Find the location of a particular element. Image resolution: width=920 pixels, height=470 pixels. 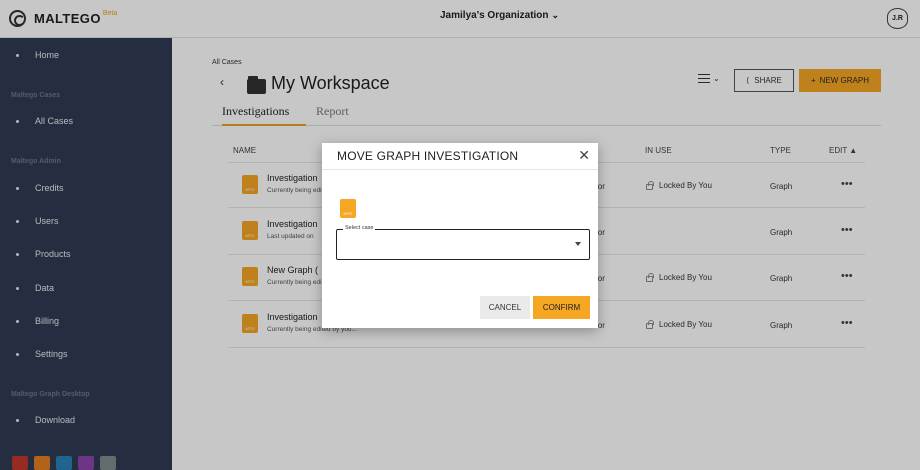

dialog-title: MOVE GRAPH INVESTIGATION is located at coordinates (428, 156).